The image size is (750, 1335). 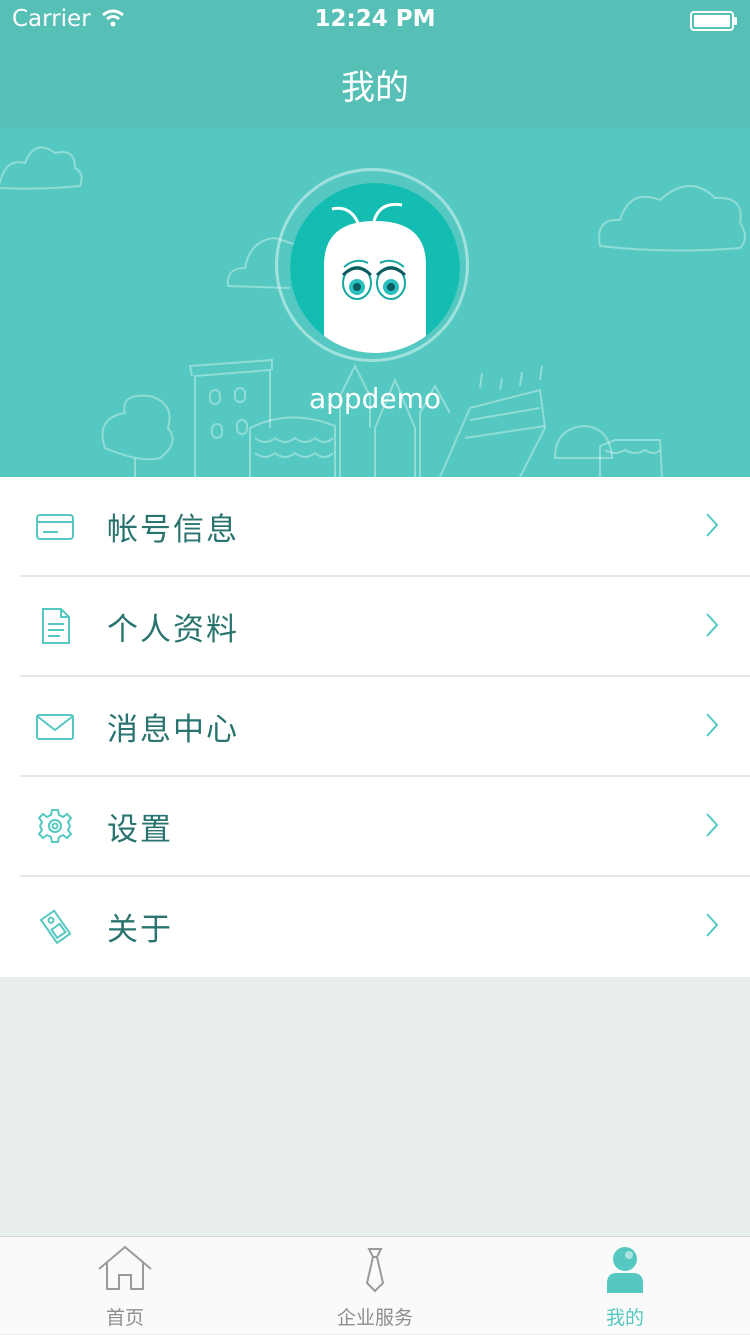 I want to click on tab-label: 我的, so click(x=624, y=1318).